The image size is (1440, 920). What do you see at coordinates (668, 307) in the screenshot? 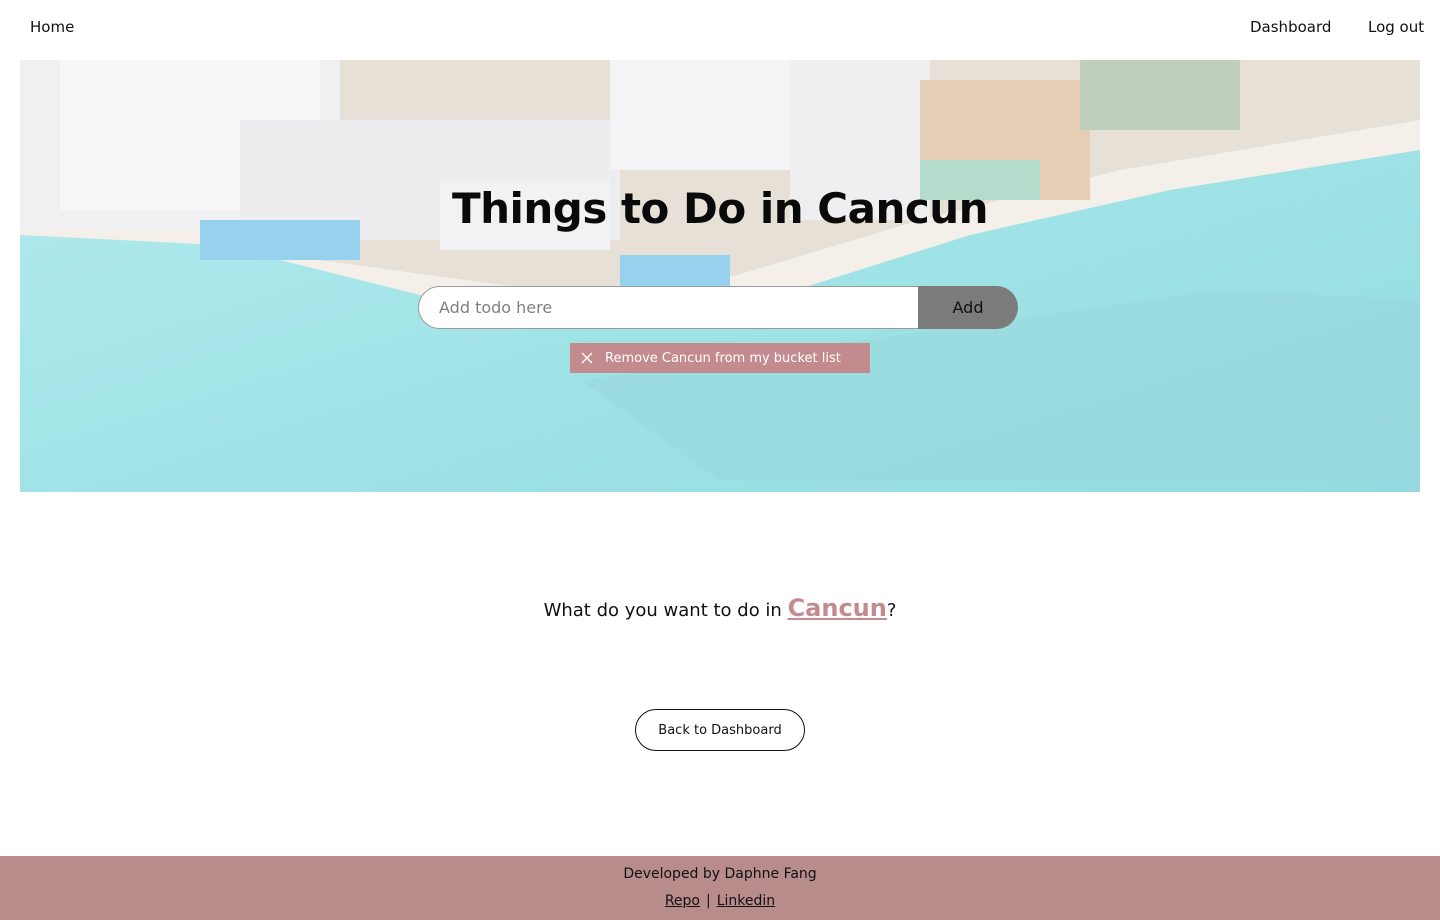
I see `todo-input` at bounding box center [668, 307].